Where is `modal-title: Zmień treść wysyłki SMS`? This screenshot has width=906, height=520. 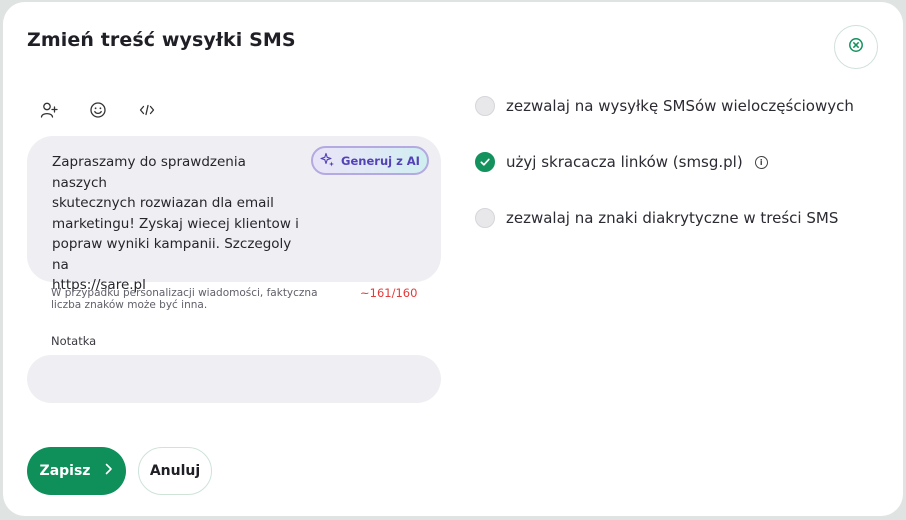 modal-title: Zmień treść wysyłki SMS is located at coordinates (161, 40).